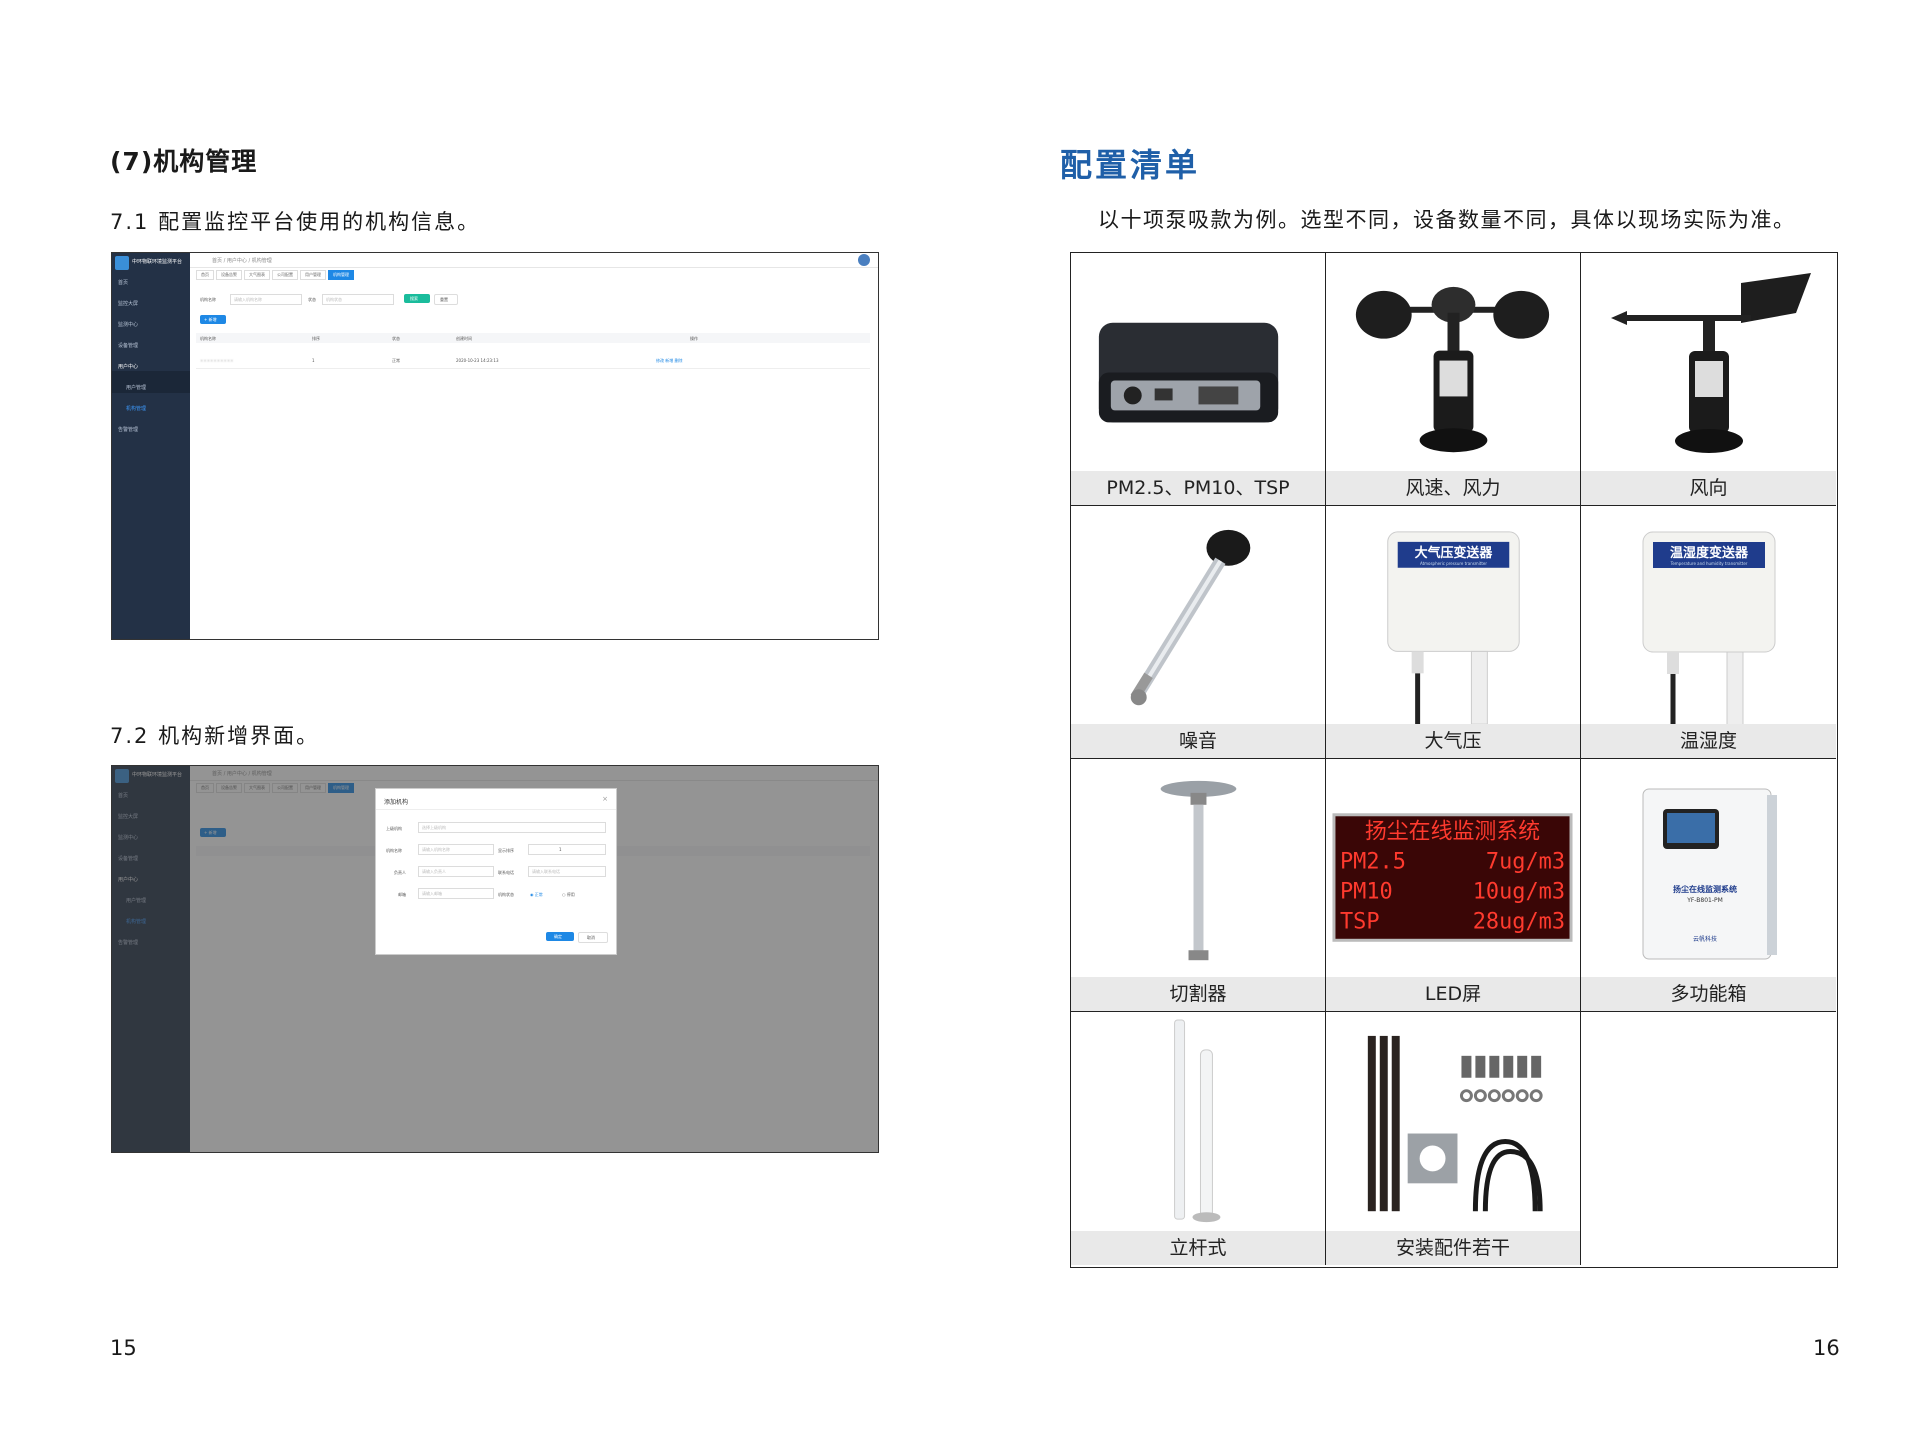  I want to click on anemometer-icon, so click(1452, 369).